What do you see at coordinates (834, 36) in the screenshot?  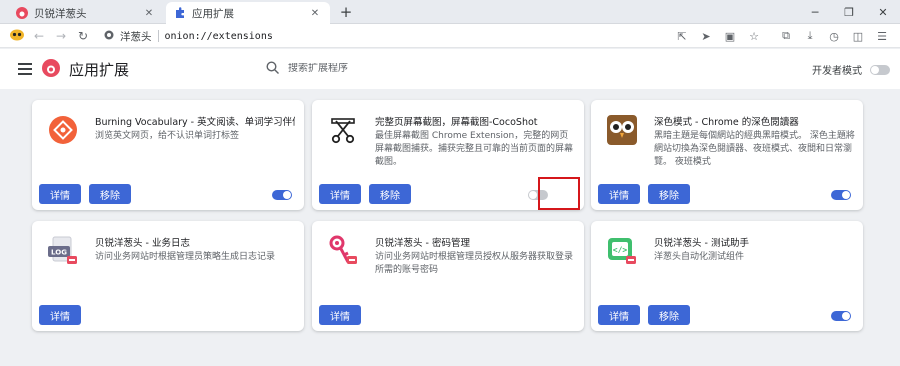 I see `history-icon: ◷` at bounding box center [834, 36].